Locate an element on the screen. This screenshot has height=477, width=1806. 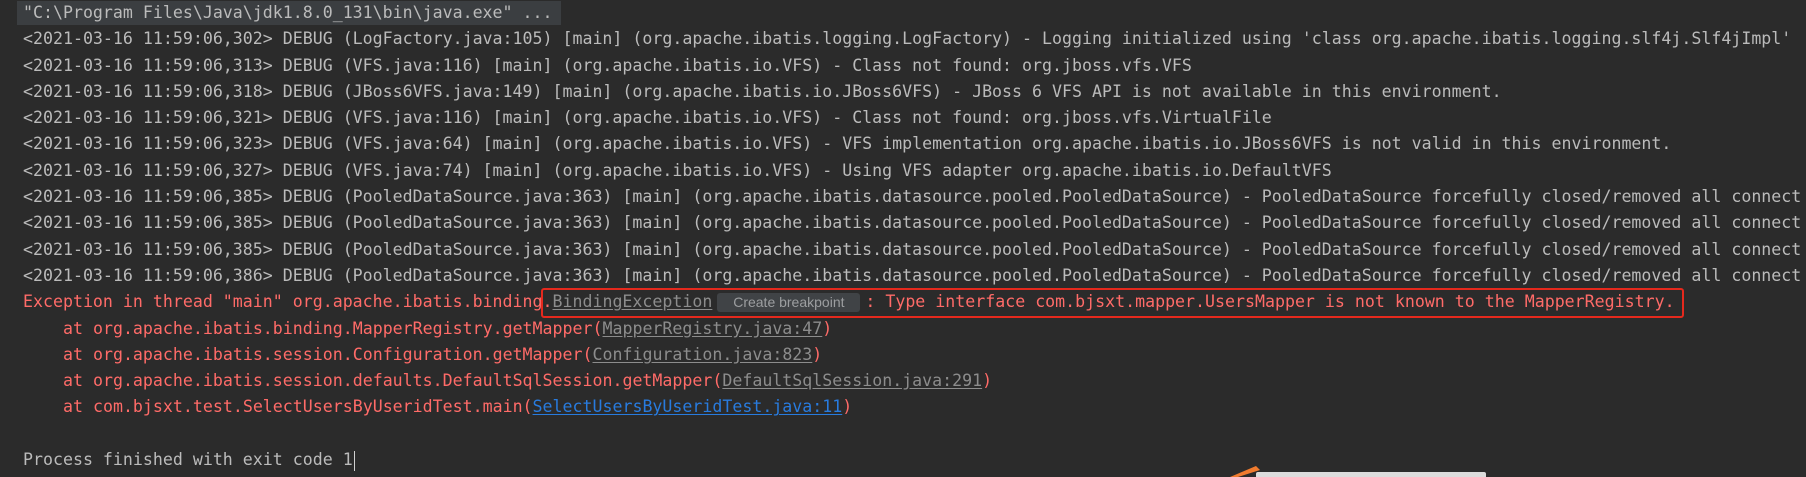
text-caret is located at coordinates (354, 460).